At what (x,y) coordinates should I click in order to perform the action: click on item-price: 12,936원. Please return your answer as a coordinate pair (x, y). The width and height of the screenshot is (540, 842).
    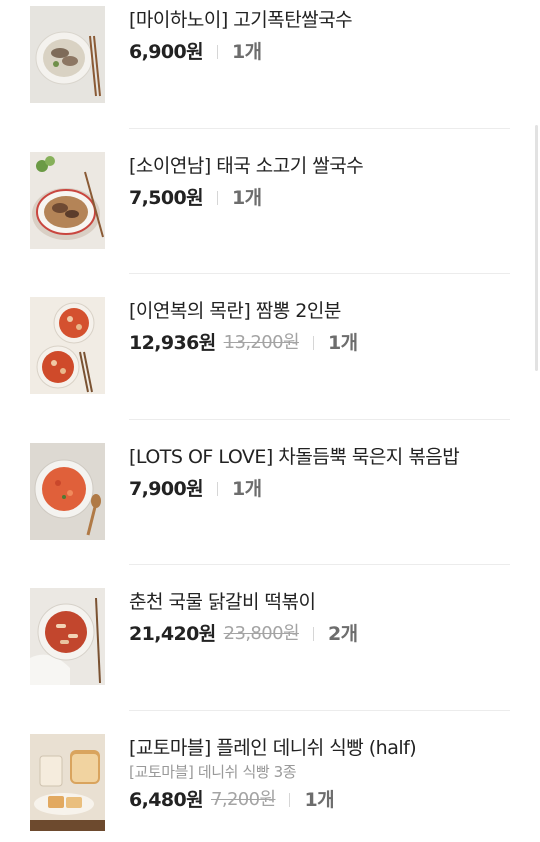
    Looking at the image, I should click on (172, 343).